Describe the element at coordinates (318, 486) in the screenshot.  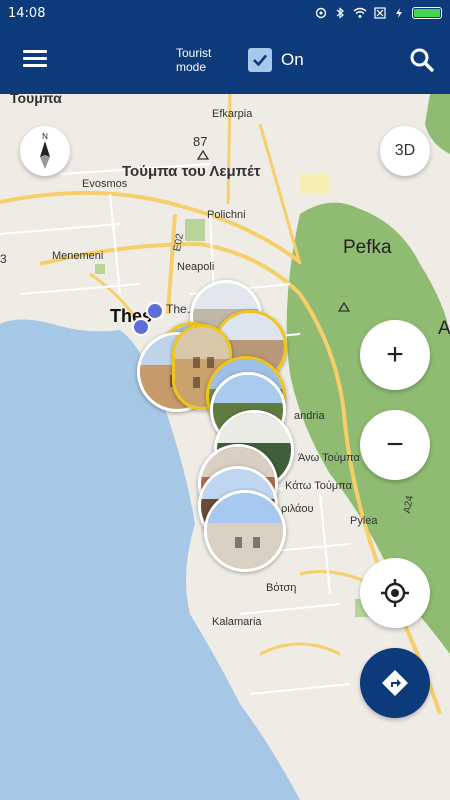
I see `map-label-kato-toumpa: Κάτω Τούμπα` at that location.